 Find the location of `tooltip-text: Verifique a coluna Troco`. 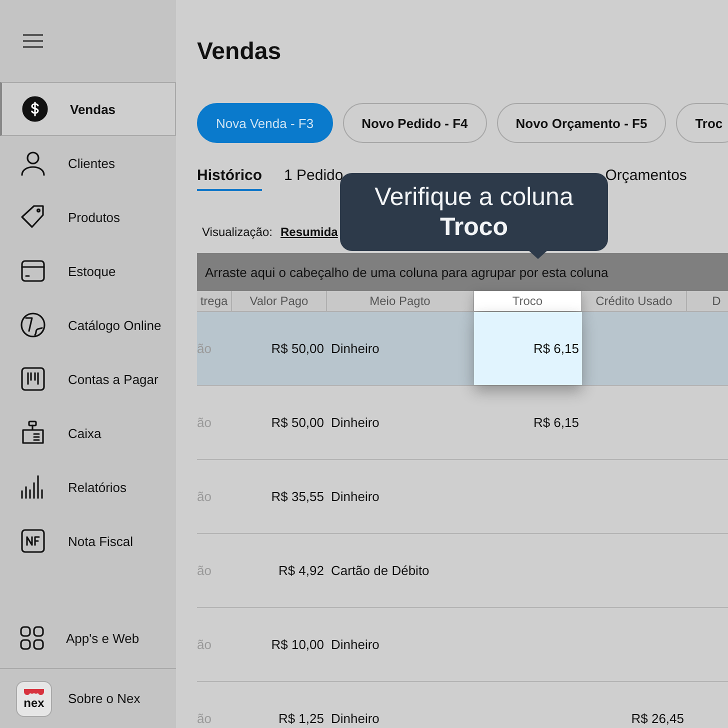

tooltip-text: Verifique a coluna Troco is located at coordinates (474, 212).